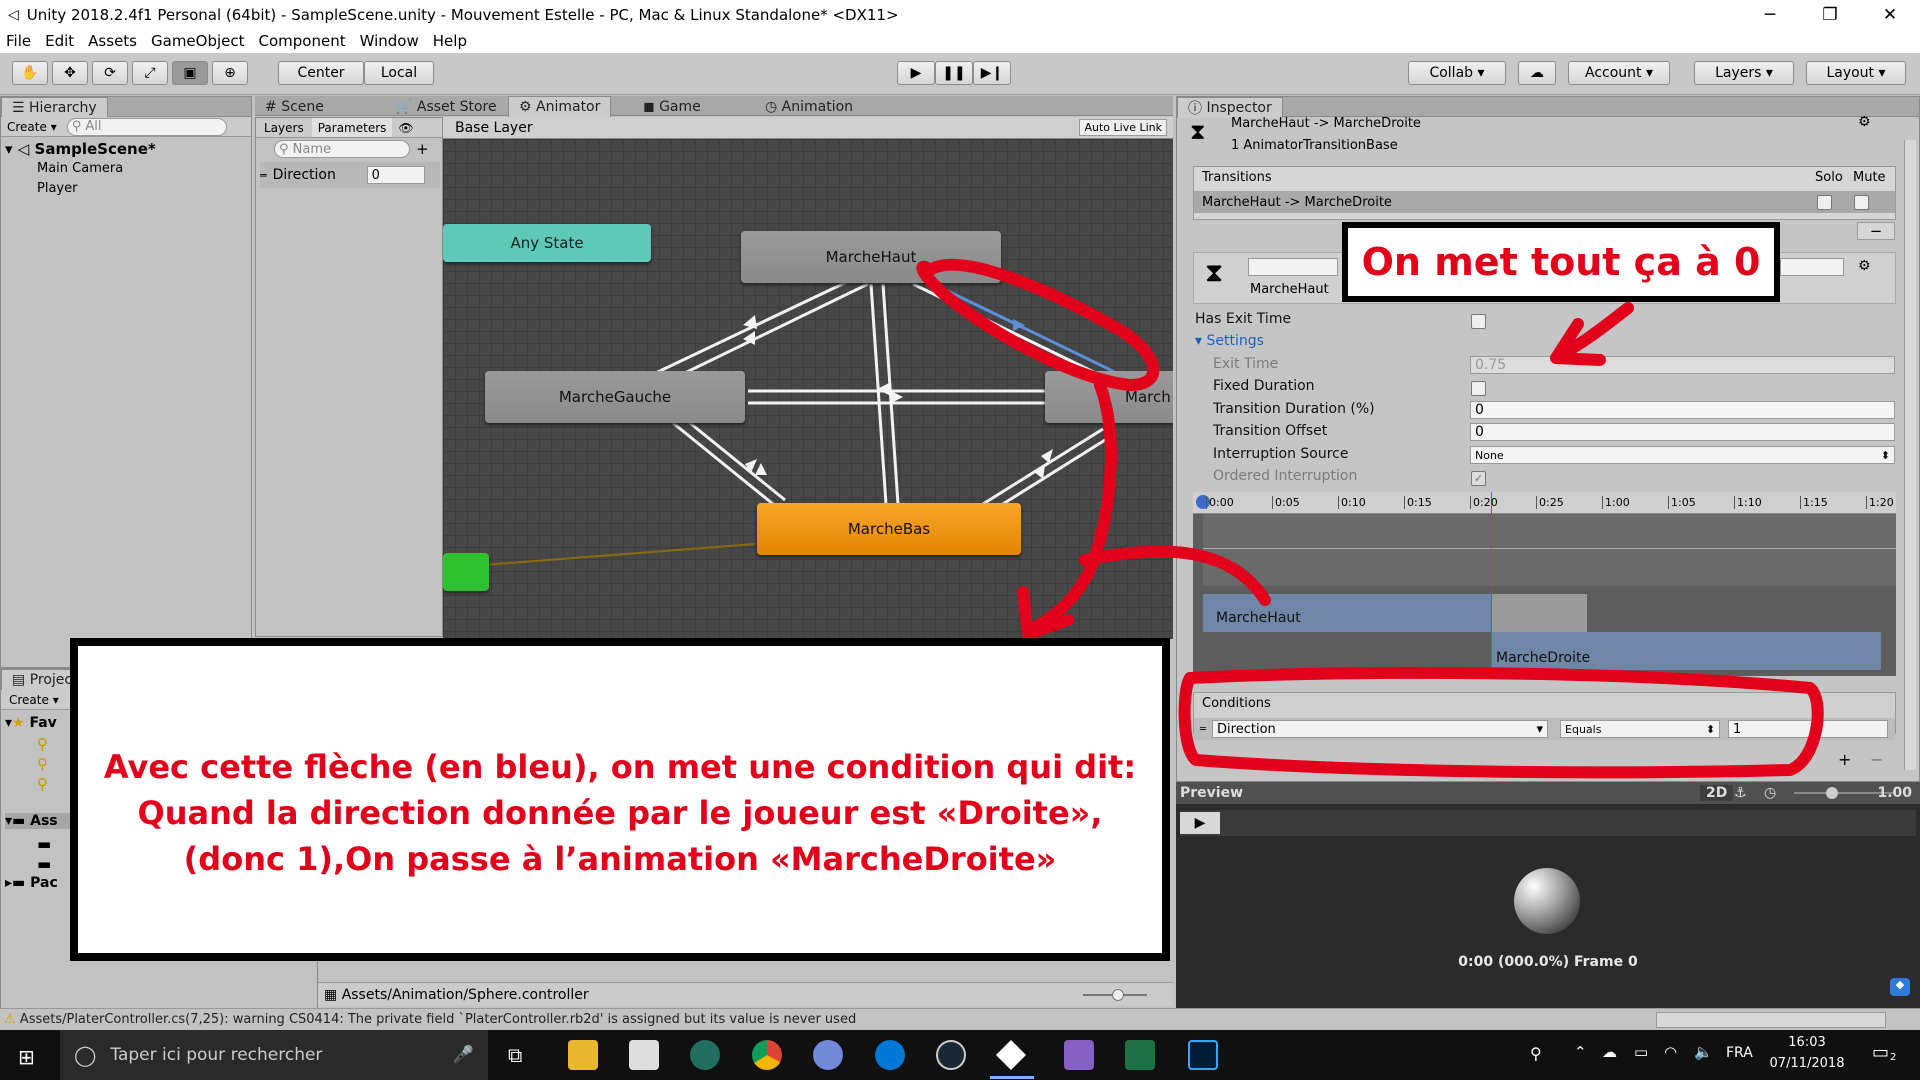  Describe the element at coordinates (342, 149) in the screenshot. I see `param-name-search-input: ⚲ Name` at that location.